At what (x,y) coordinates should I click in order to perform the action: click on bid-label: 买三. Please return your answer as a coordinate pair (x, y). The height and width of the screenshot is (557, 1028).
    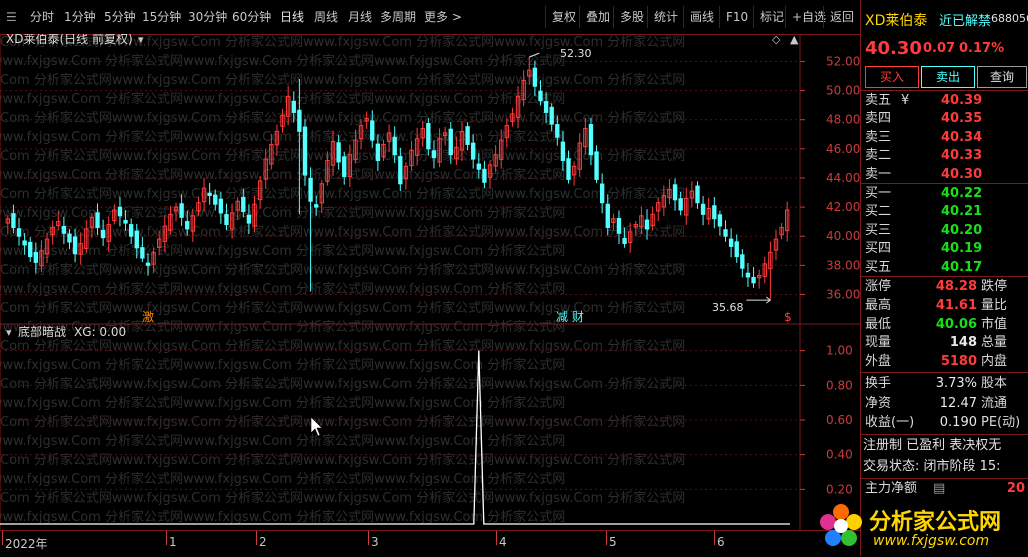
    Looking at the image, I should click on (878, 230).